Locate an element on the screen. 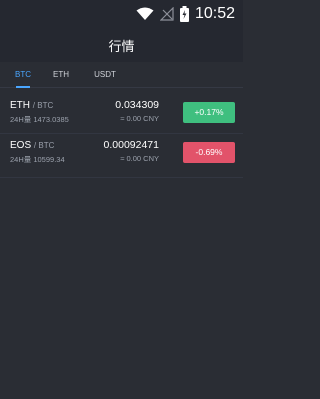 This screenshot has height=399, width=320. status-bar: 10:52 is located at coordinates (121, 14).